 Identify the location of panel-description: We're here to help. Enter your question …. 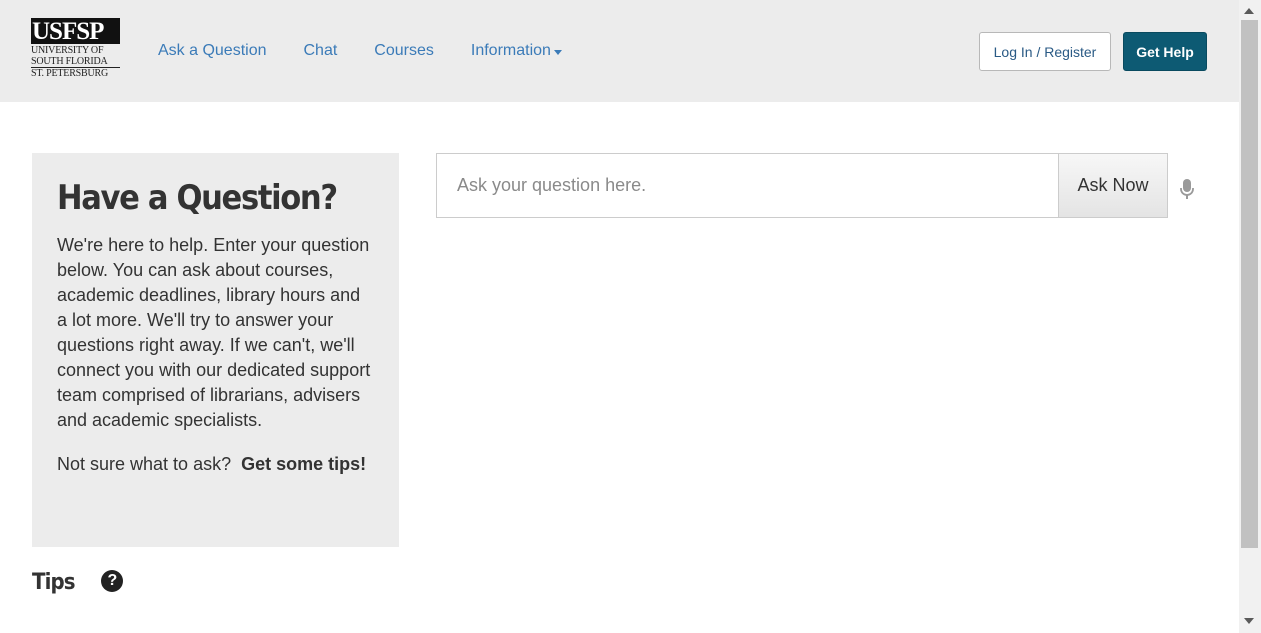
(214, 332).